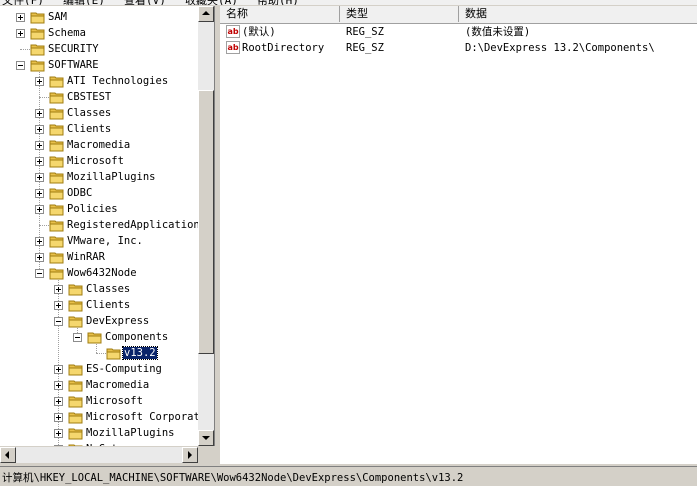 The height and width of the screenshot is (486, 697). I want to click on tree-guide-line, so click(25, 49).